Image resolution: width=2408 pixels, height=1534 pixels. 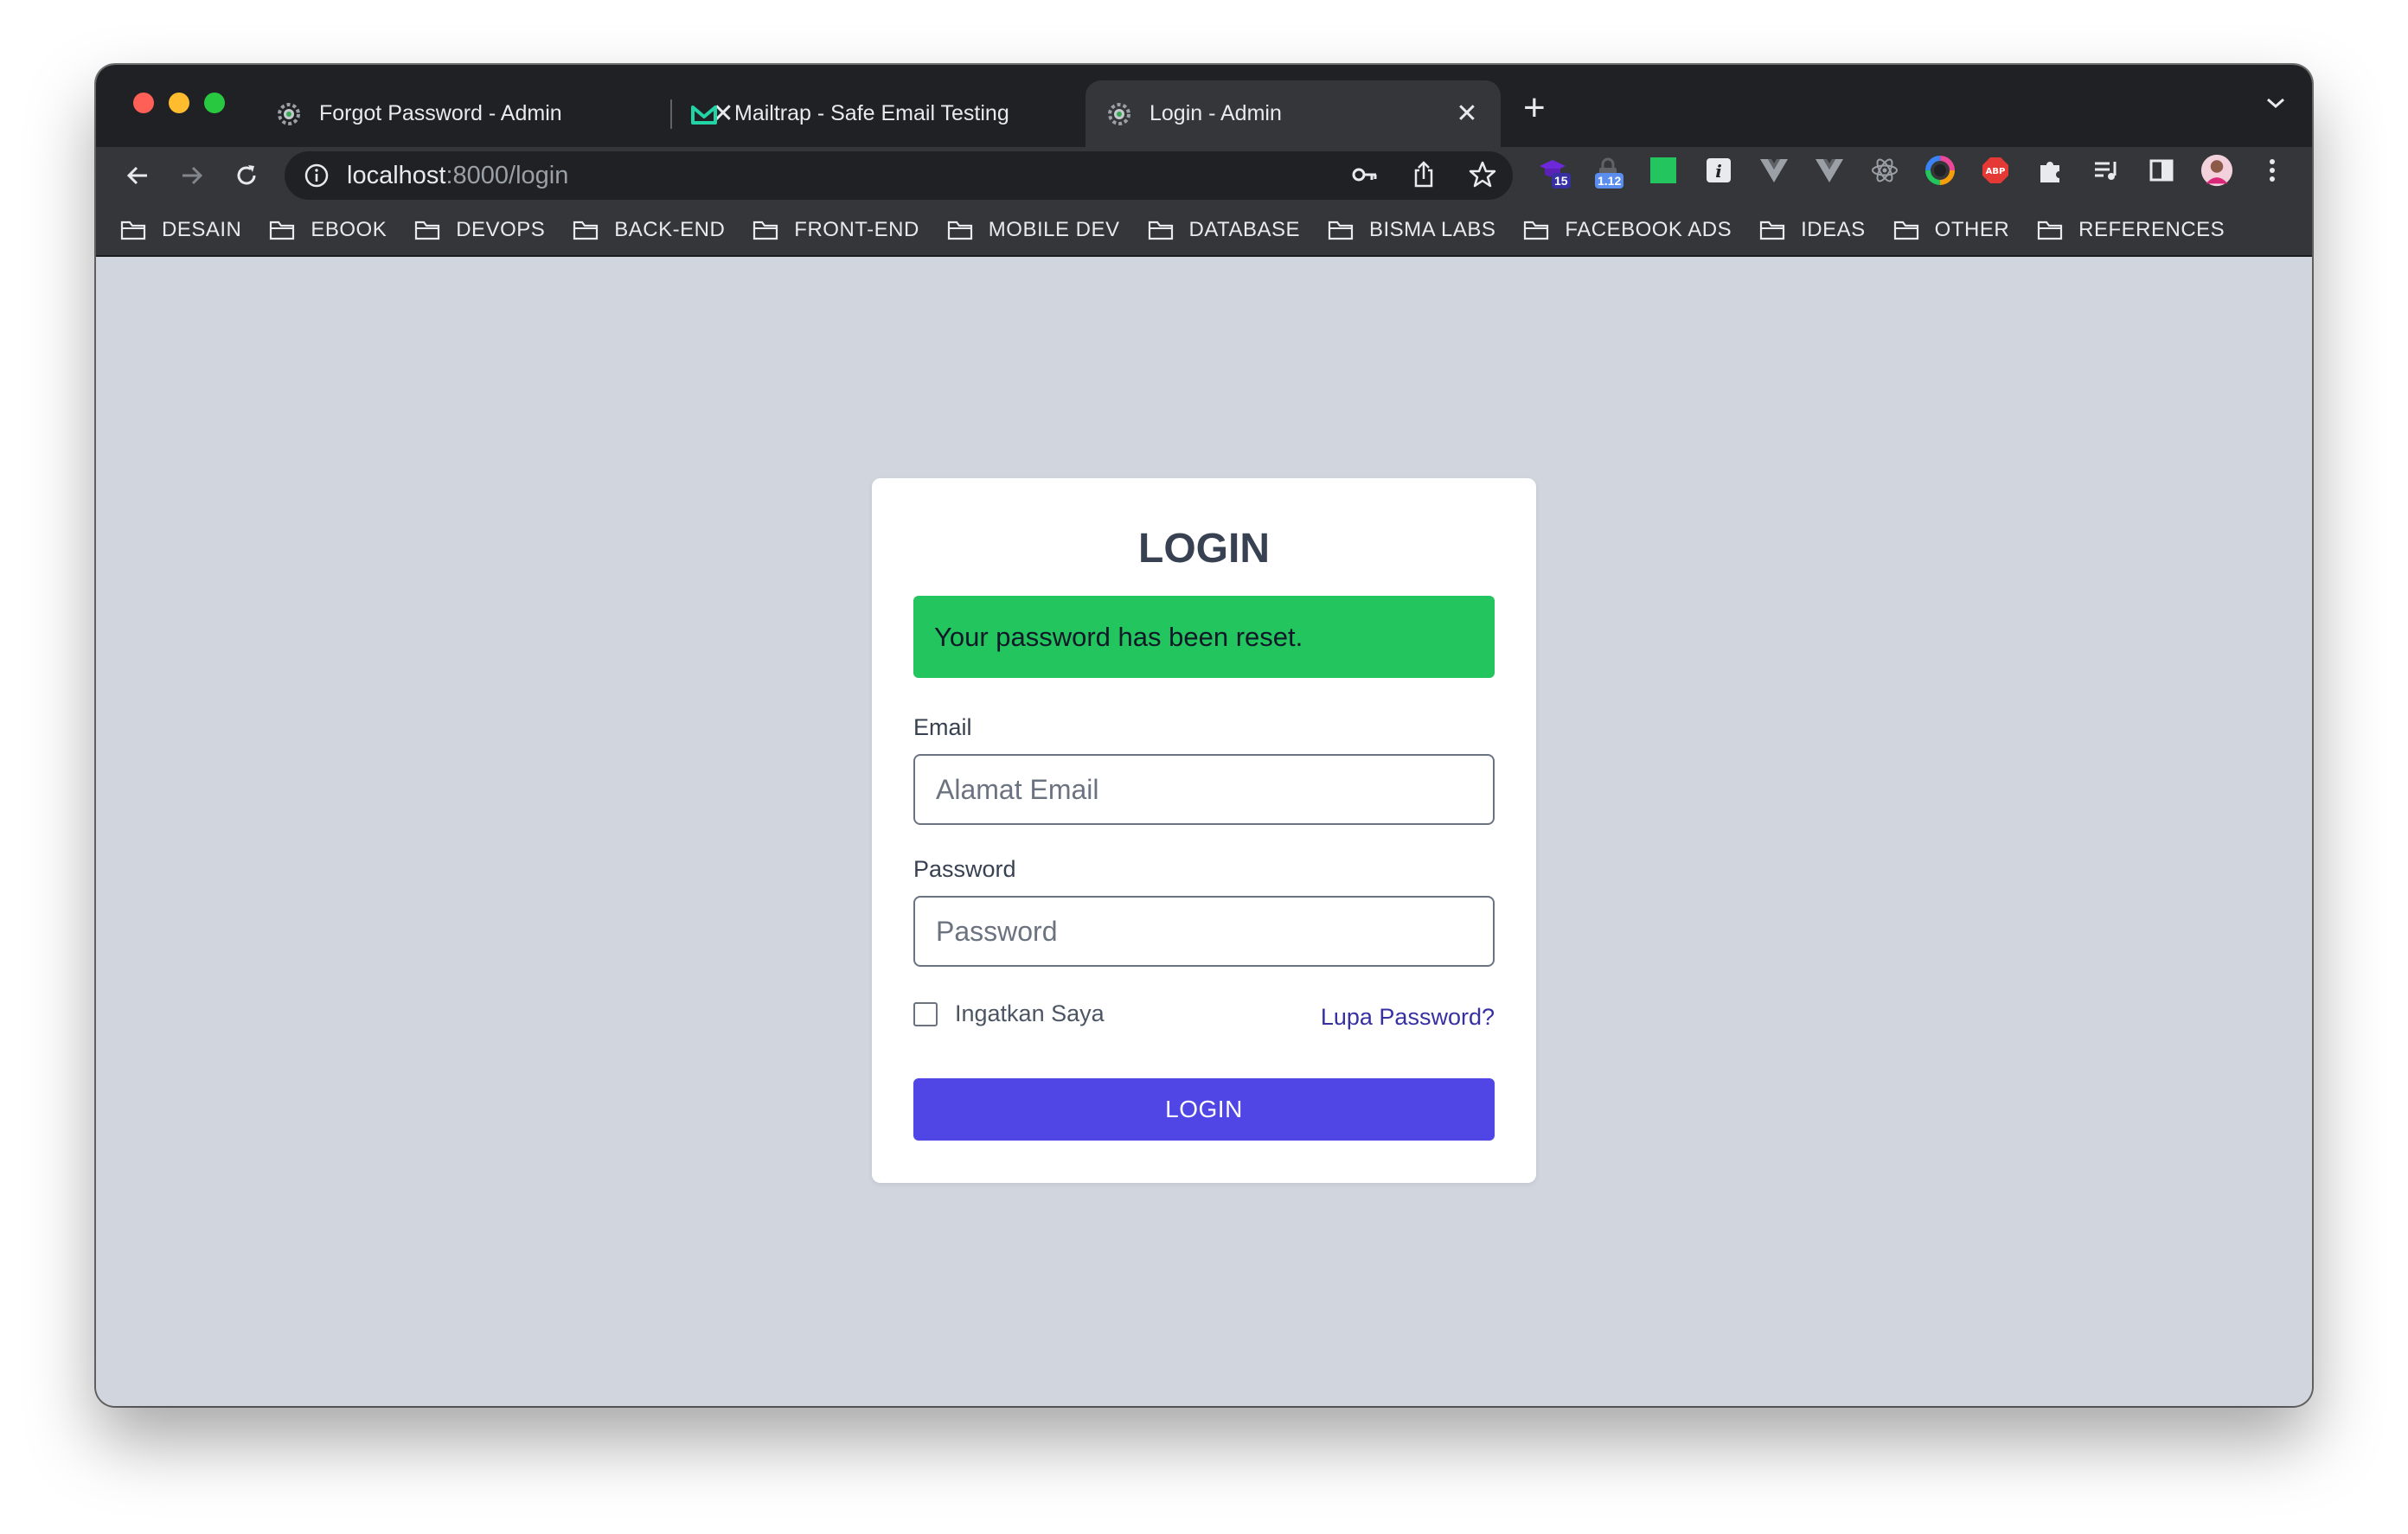 What do you see at coordinates (964, 869) in the screenshot?
I see `password-label: Password` at bounding box center [964, 869].